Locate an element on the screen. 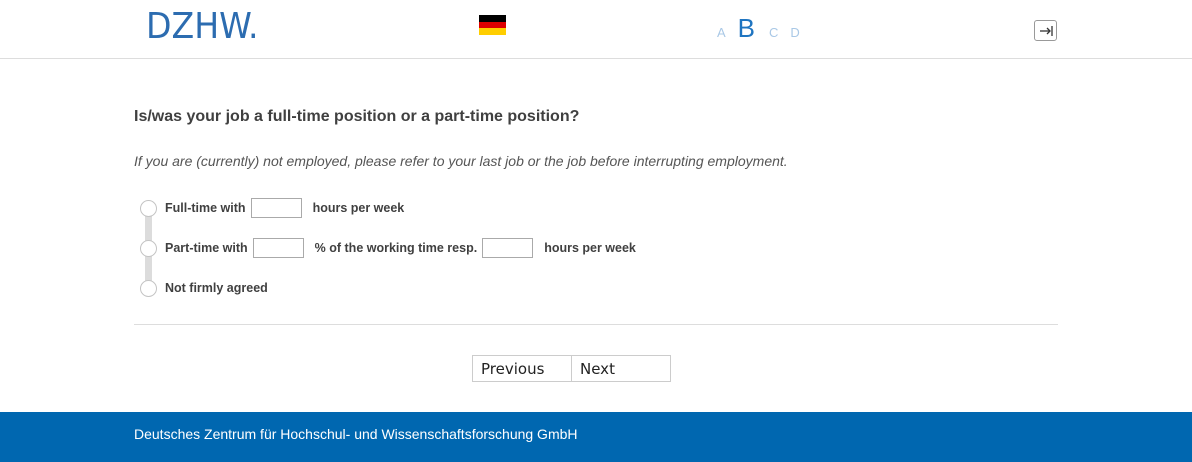 The image size is (1192, 462). font-size-a: A is located at coordinates (721, 32).